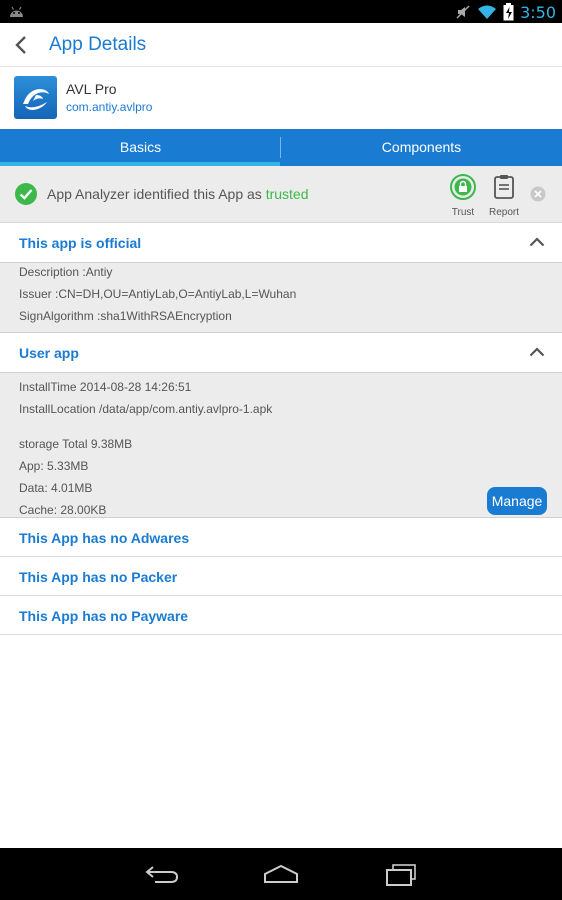 This screenshot has height=900, width=562. What do you see at coordinates (109, 107) in the screenshot?
I see `app-package: com.antiy.avlpro` at bounding box center [109, 107].